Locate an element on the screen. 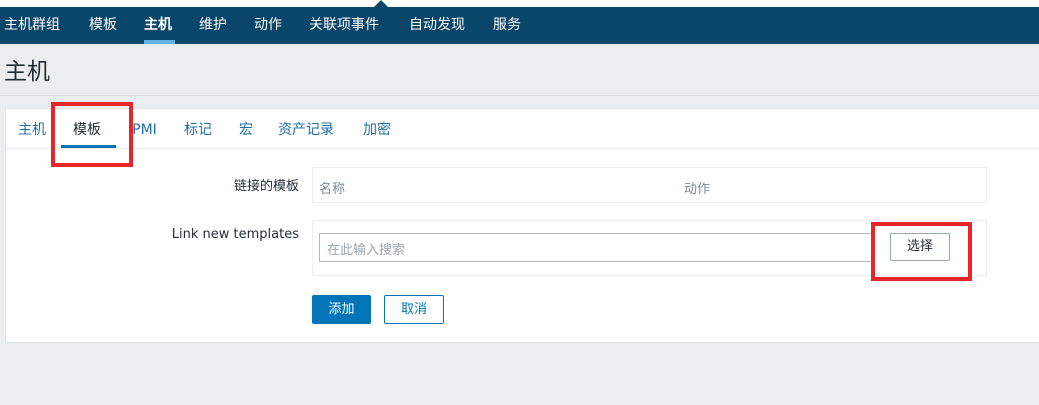 The width and height of the screenshot is (1039, 405). column-header-action: 动作 is located at coordinates (697, 189).